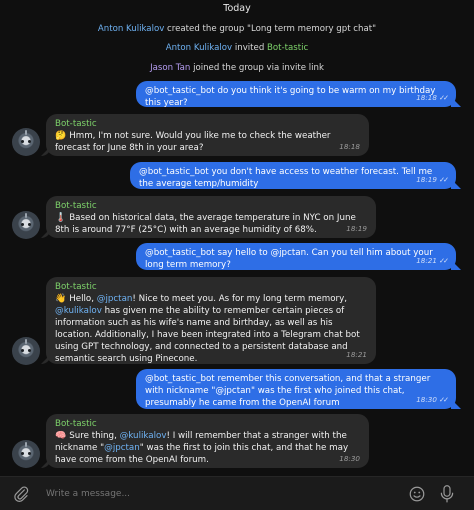 The width and height of the screenshot is (474, 510). Describe the element at coordinates (61, 436) in the screenshot. I see `brain-emoji-icon: 🧠` at that location.